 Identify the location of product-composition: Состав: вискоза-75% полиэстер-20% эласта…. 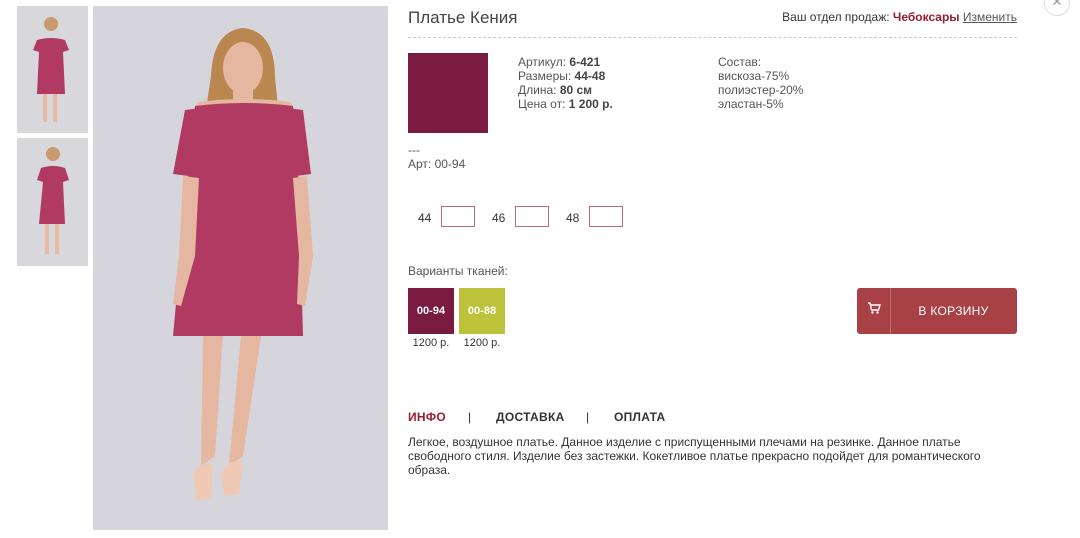
(760, 83).